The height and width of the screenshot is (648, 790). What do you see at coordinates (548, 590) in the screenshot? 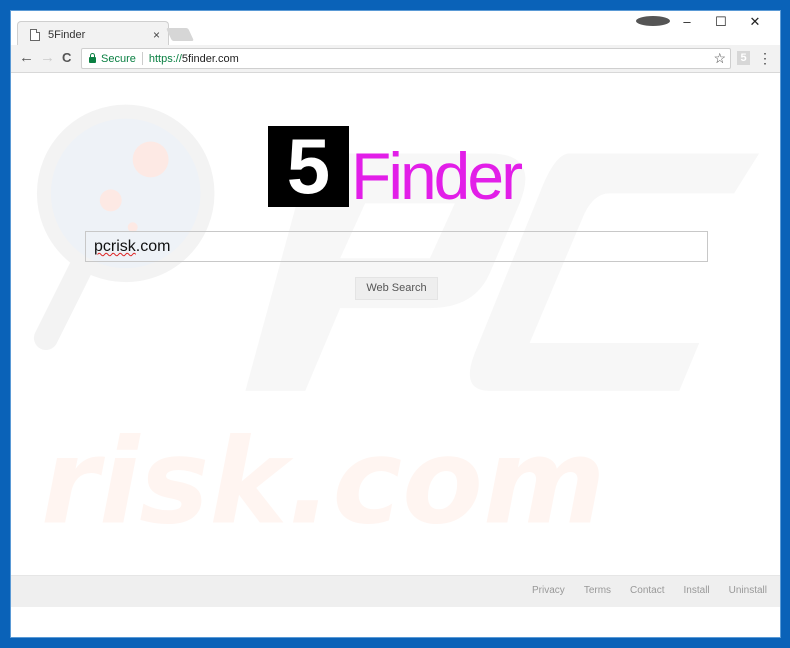
I see `footer-link-privacy: Privacy` at bounding box center [548, 590].